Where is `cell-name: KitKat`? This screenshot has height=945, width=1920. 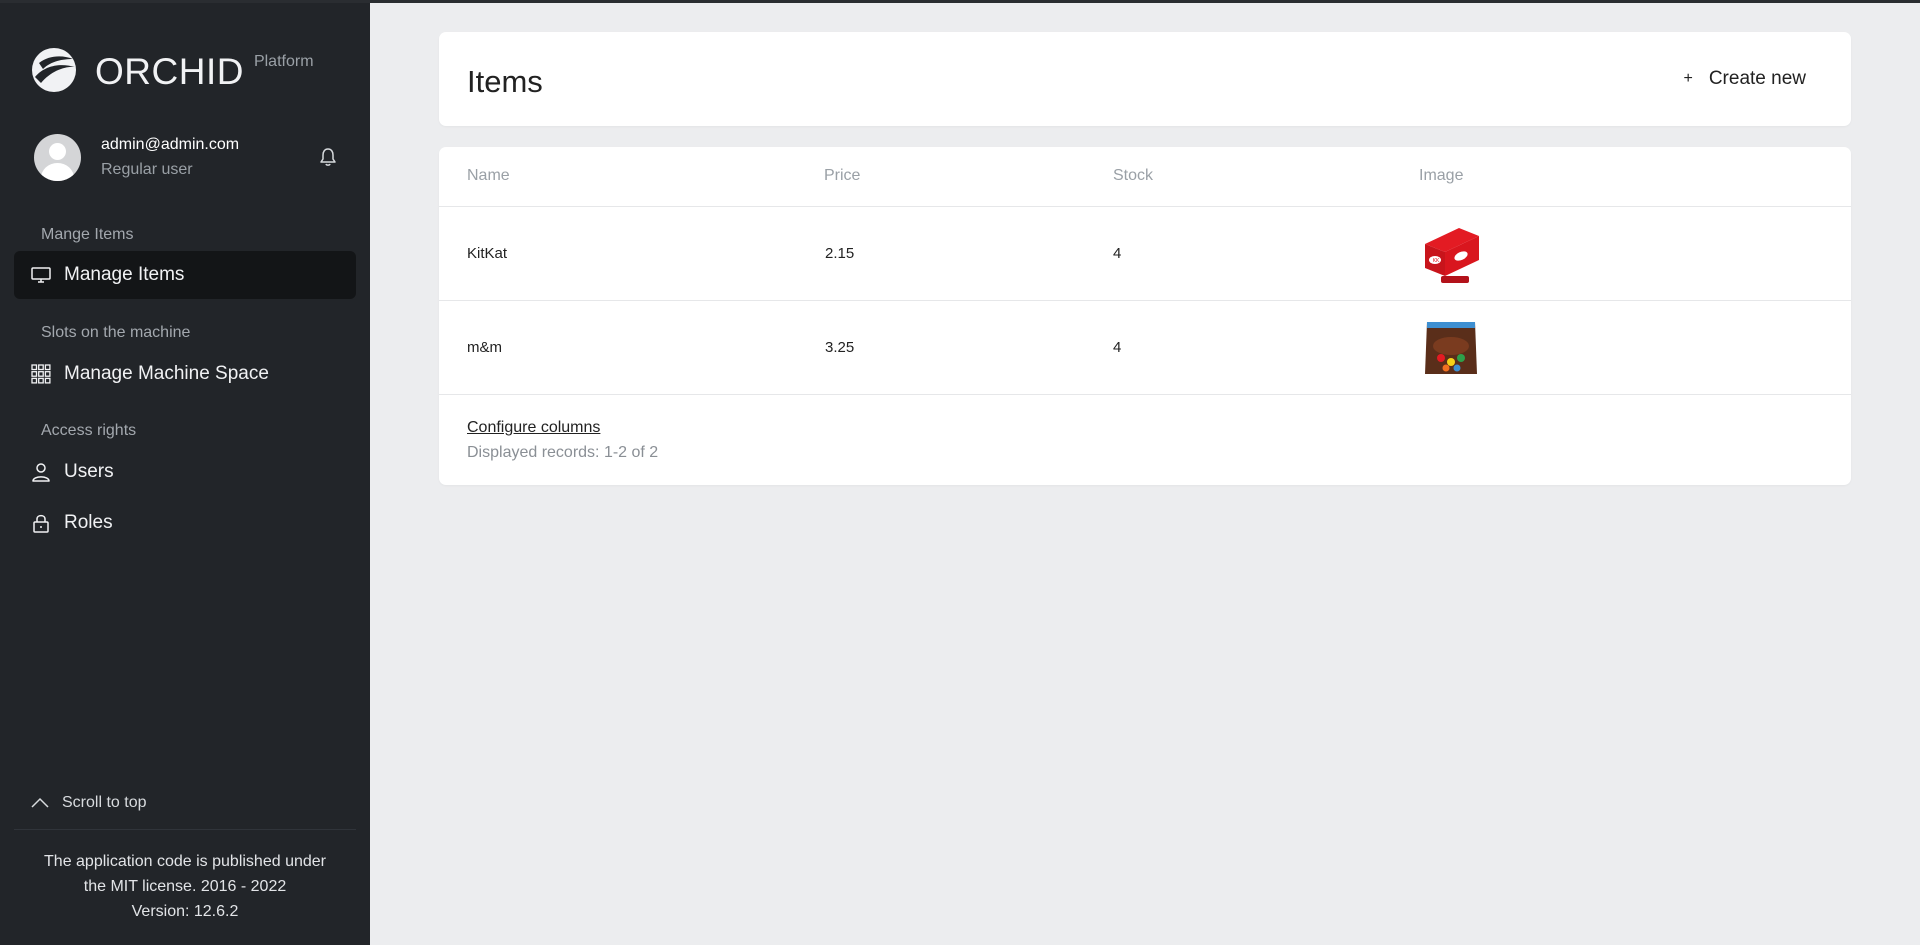
cell-name: KitKat is located at coordinates (487, 253).